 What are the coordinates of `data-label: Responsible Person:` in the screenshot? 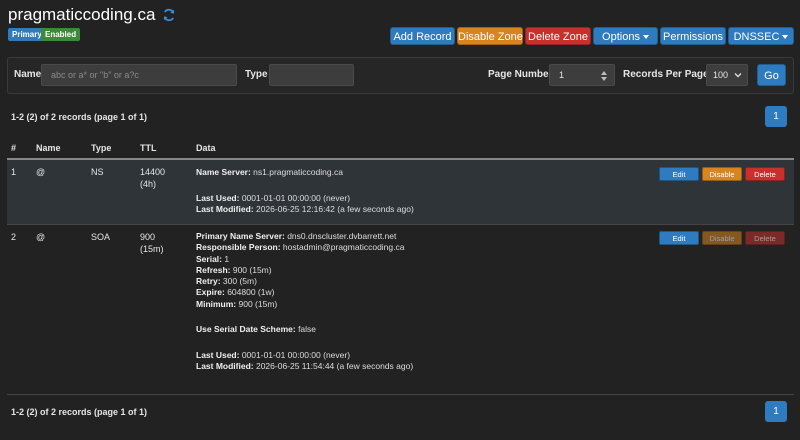 It's located at (238, 247).